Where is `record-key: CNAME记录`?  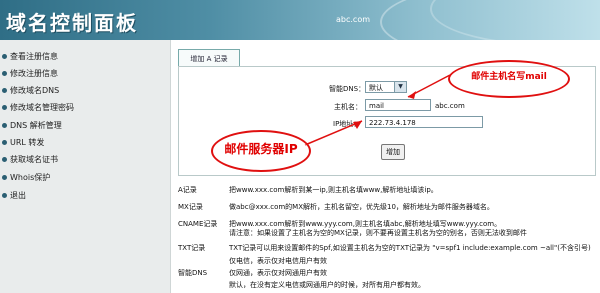 record-key: CNAME记录 is located at coordinates (198, 224).